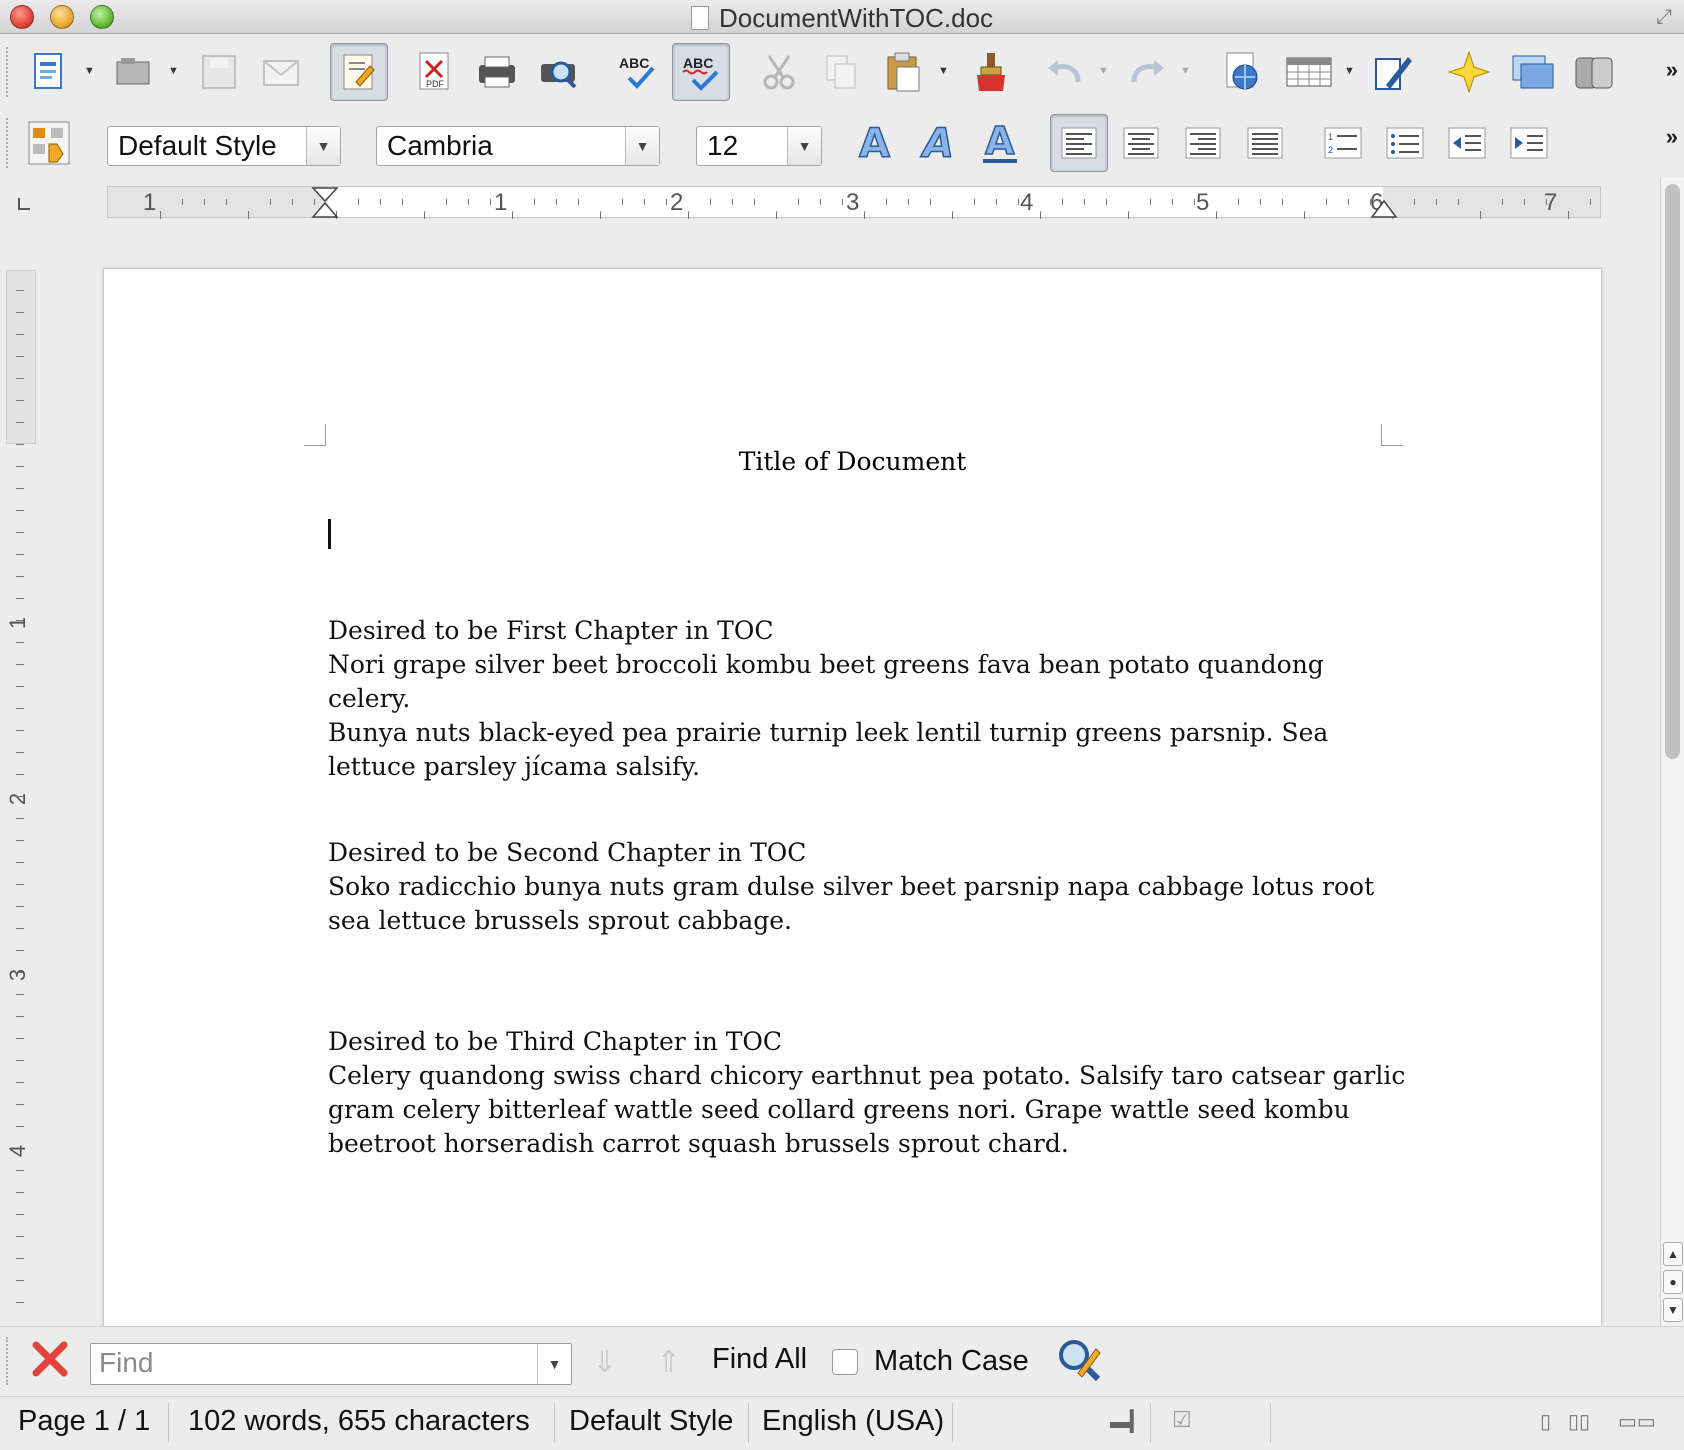 This screenshot has width=1684, height=1450. I want to click on find-input, so click(311, 1363).